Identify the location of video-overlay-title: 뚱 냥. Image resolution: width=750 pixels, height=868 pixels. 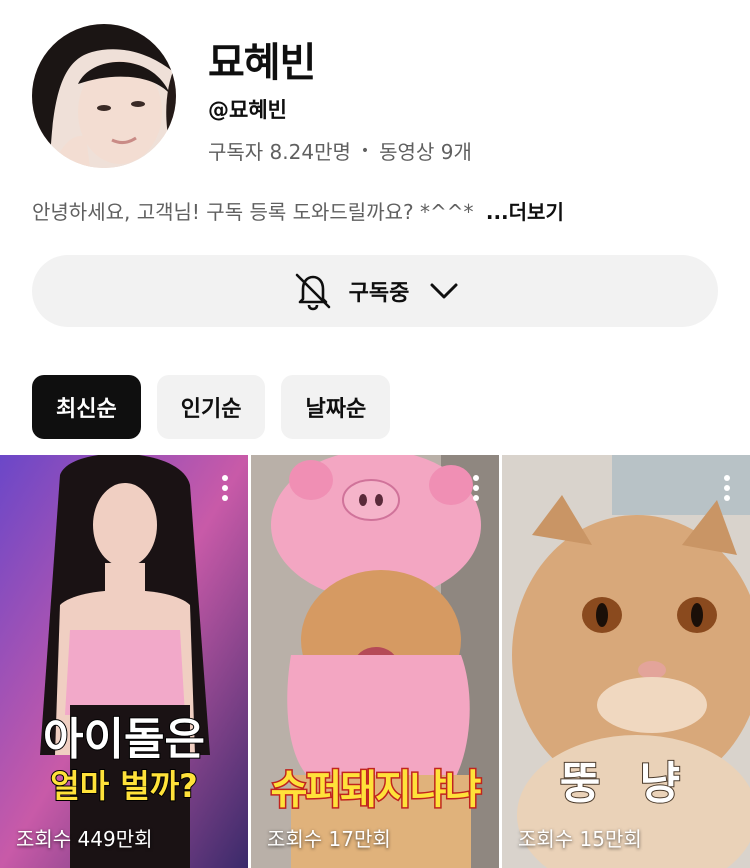
(626, 783).